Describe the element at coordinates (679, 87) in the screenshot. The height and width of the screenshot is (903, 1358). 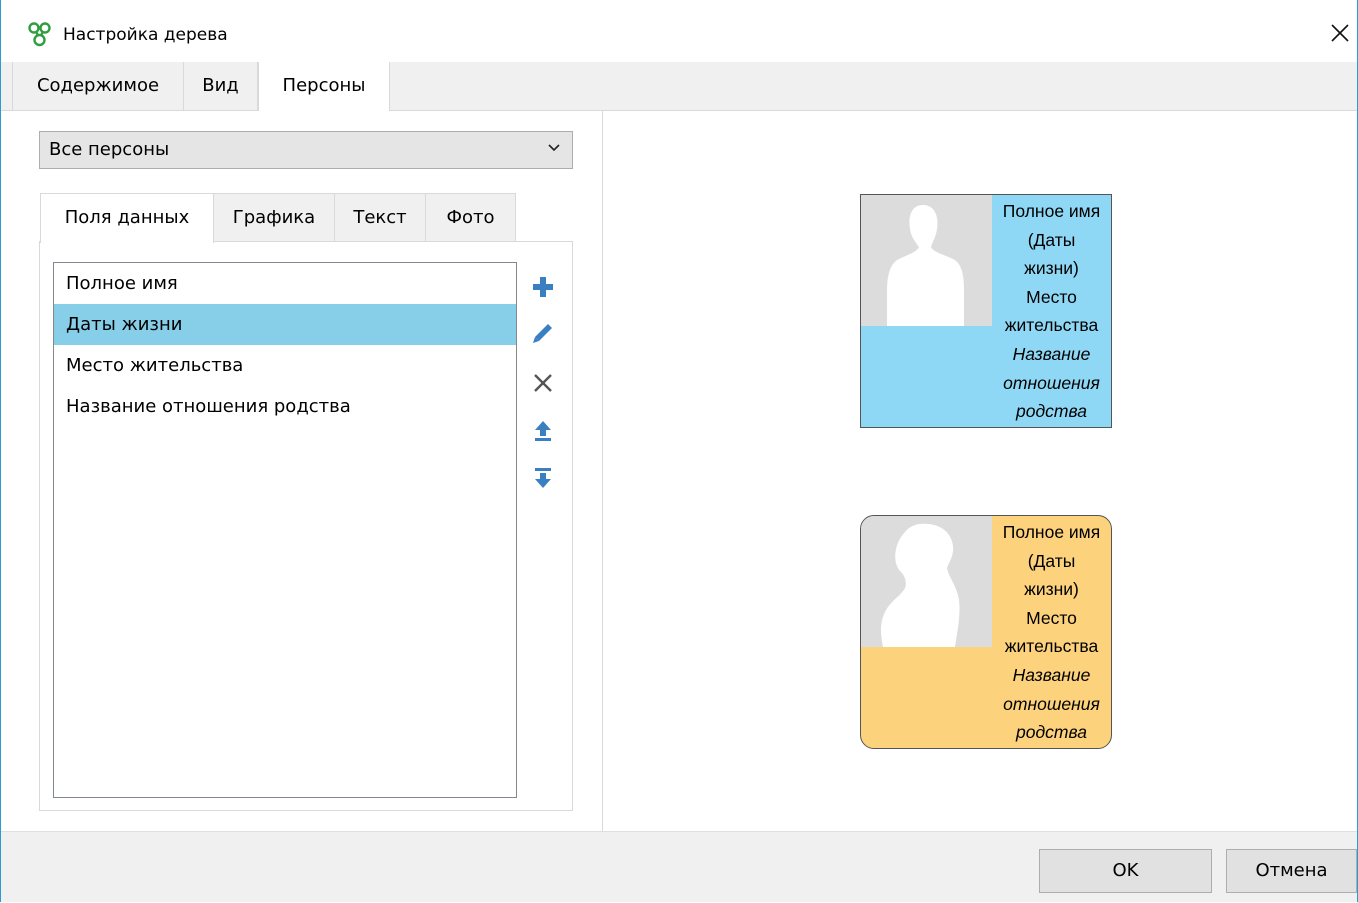
I see `main-tab-strip: Содержимое Вид Персоны` at that location.